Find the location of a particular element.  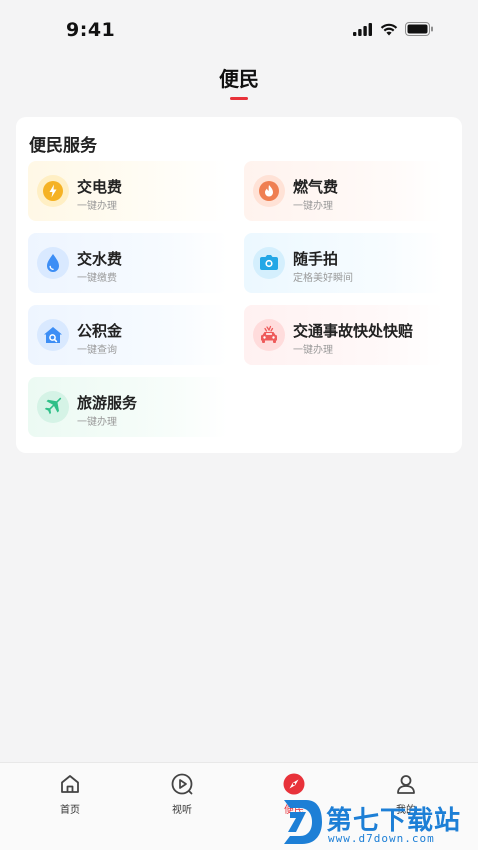

home-icon is located at coordinates (70, 784).